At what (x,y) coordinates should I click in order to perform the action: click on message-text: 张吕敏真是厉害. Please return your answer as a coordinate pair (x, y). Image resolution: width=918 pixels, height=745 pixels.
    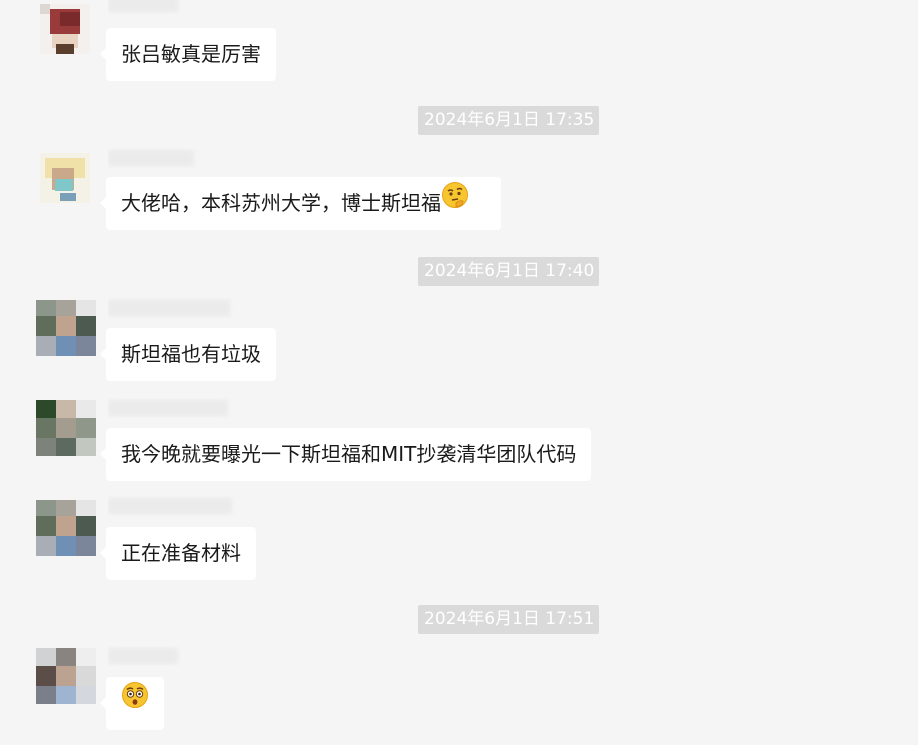
    Looking at the image, I should click on (191, 54).